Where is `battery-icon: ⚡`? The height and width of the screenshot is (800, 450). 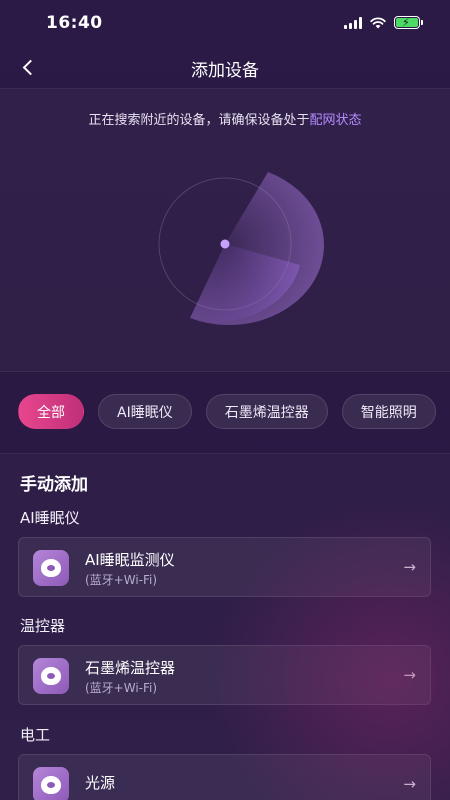 battery-icon: ⚡ is located at coordinates (408, 22).